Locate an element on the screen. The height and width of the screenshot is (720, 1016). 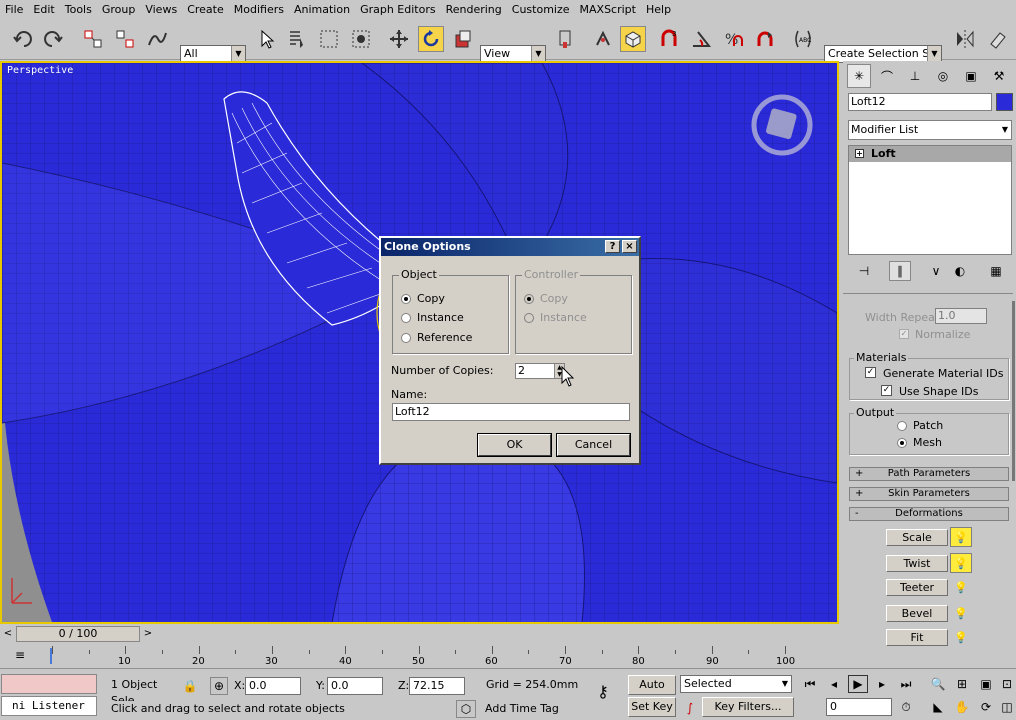
menu-customize: Customize is located at coordinates (541, 9).